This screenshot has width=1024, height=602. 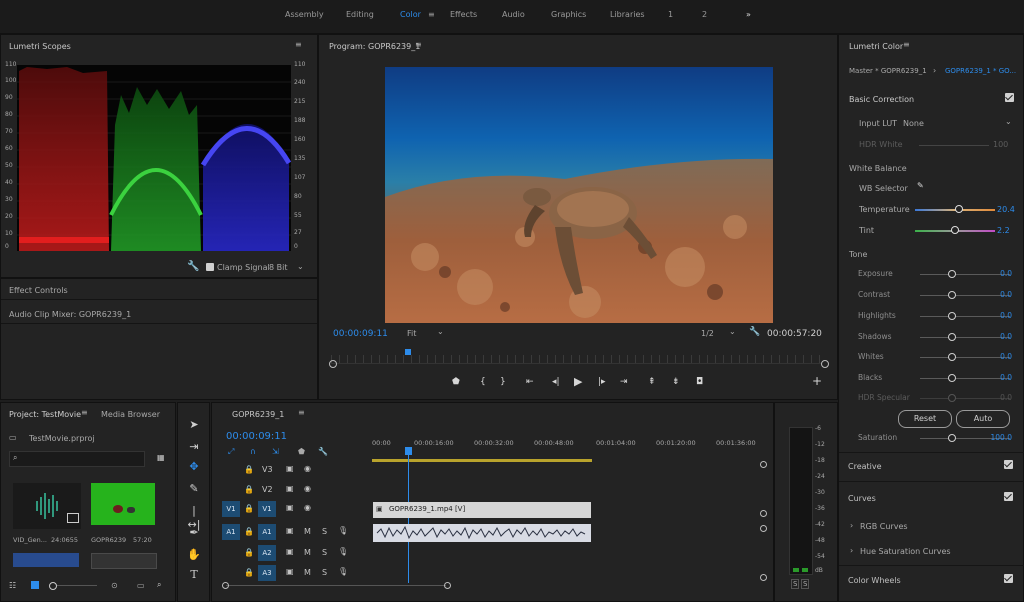 I want to click on shadows-track, so click(x=965, y=337).